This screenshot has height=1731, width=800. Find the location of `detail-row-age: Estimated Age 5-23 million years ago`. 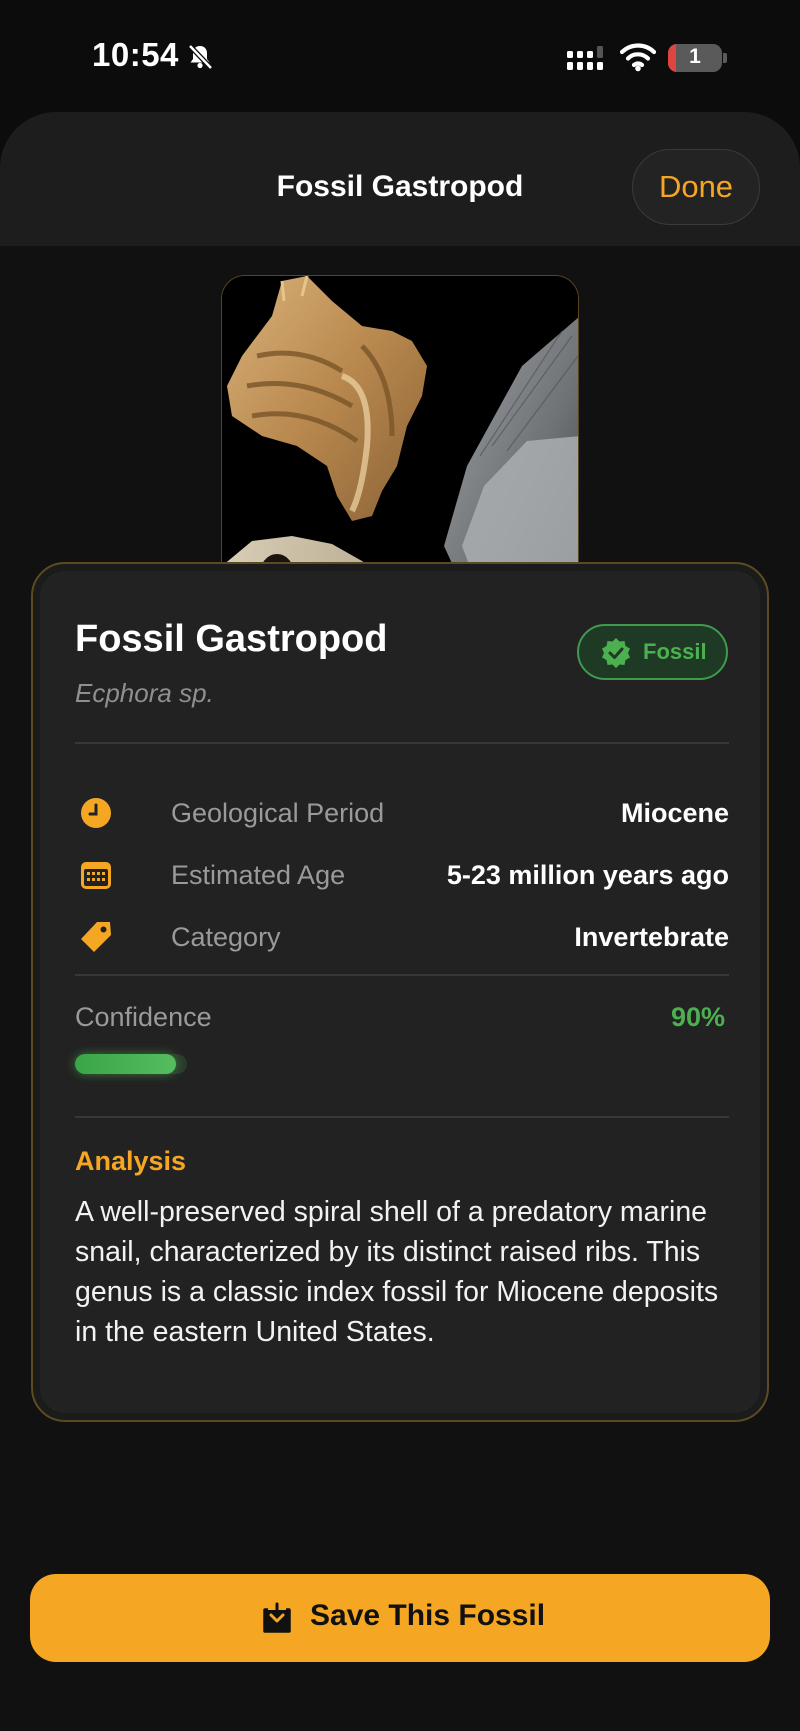

detail-row-age: Estimated Age 5-23 million years ago is located at coordinates (402, 875).